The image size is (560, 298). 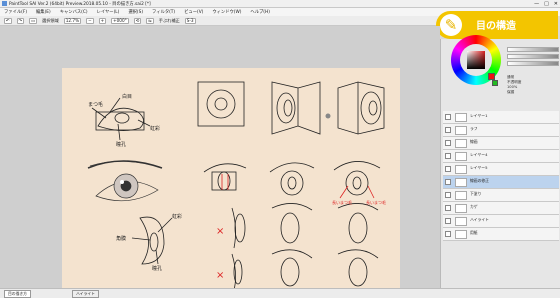 I want to click on label-iris: 虹彩, so click(x=155, y=128).